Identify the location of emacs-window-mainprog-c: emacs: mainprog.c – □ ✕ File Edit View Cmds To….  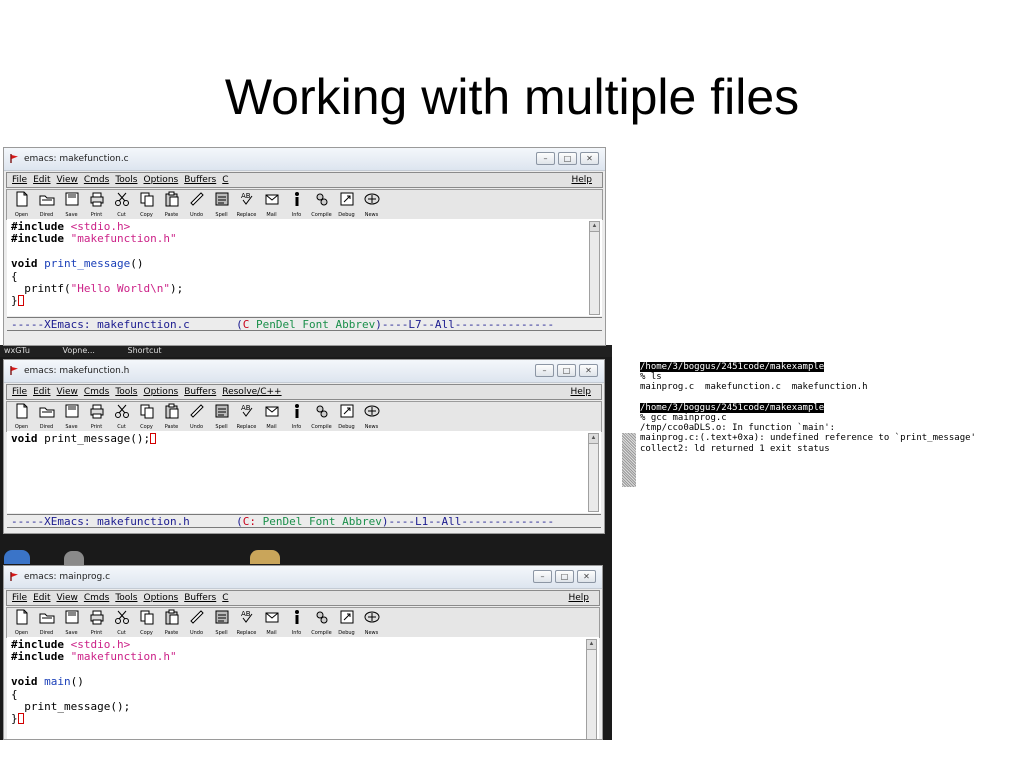
(303, 652).